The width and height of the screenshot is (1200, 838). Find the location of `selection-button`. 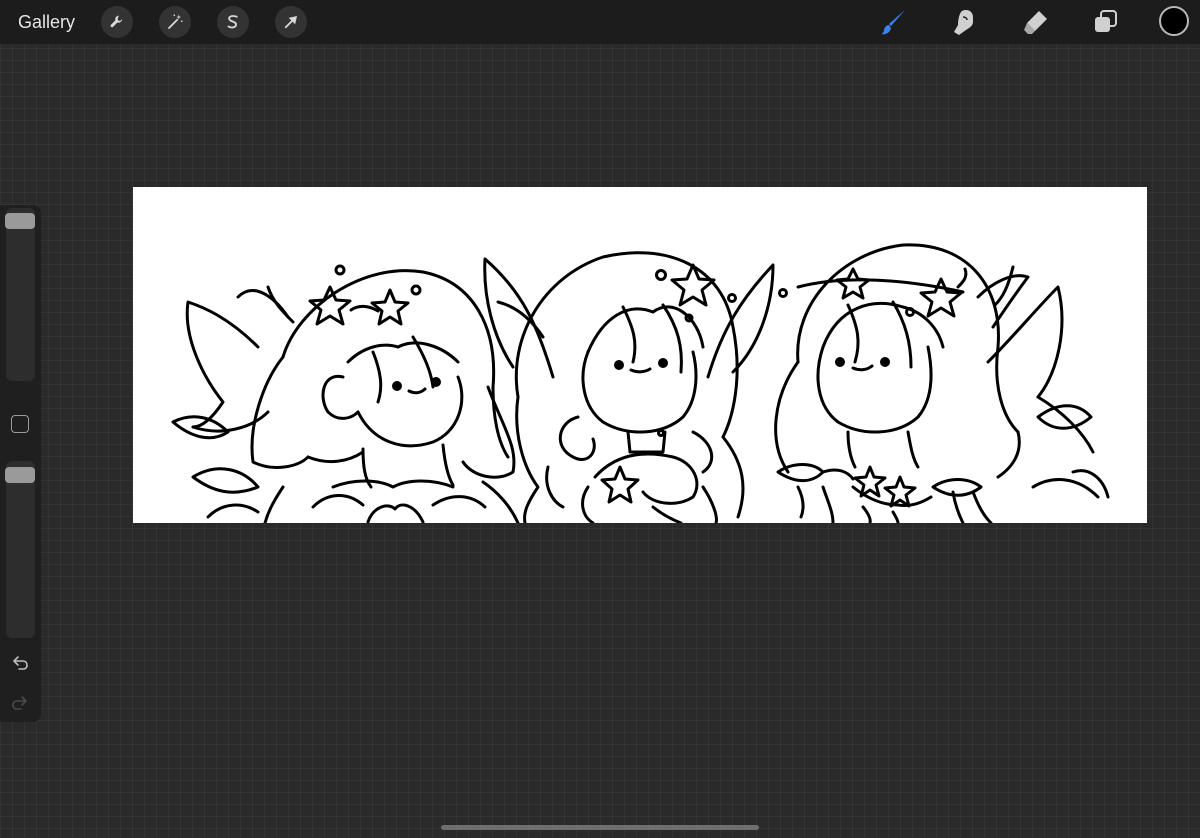

selection-button is located at coordinates (233, 22).